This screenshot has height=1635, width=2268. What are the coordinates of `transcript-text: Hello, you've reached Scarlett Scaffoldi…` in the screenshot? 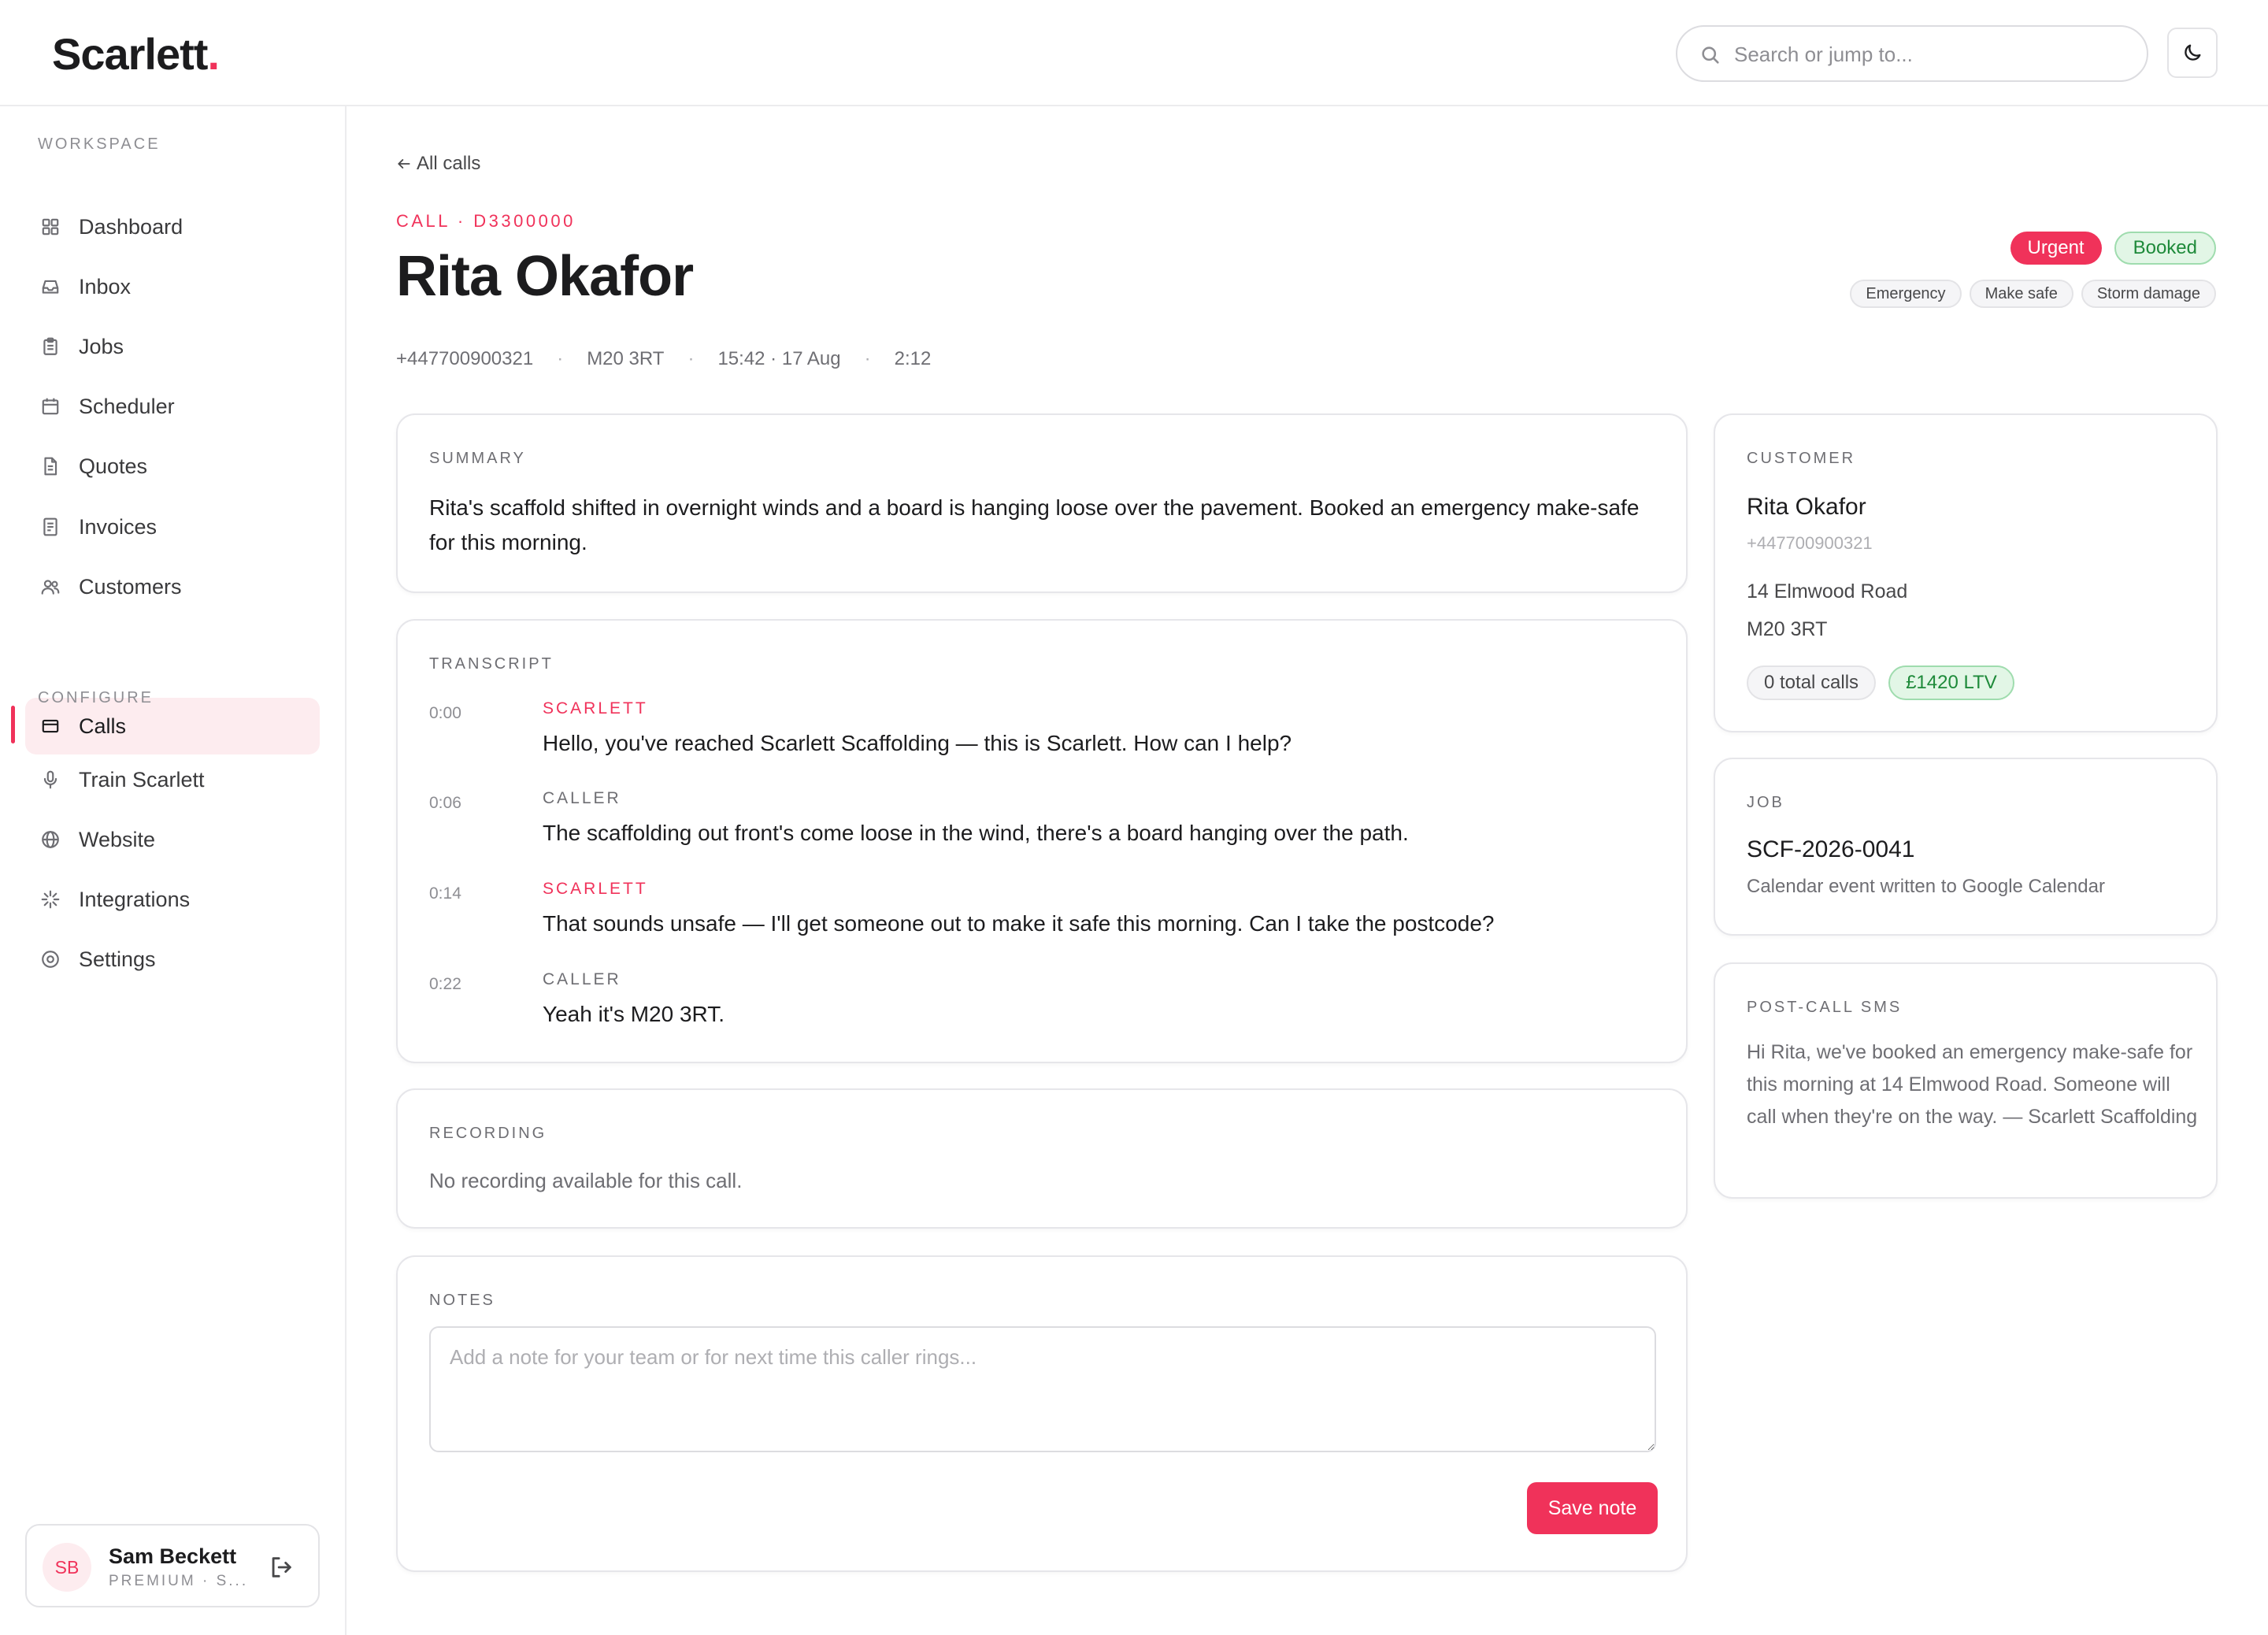 It's located at (917, 743).